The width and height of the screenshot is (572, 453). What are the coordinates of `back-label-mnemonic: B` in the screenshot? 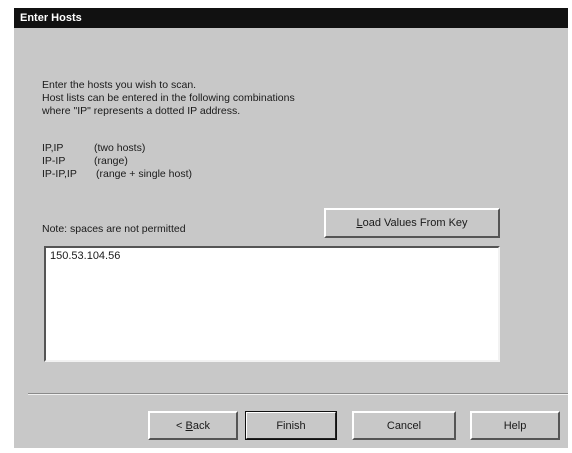 It's located at (189, 425).